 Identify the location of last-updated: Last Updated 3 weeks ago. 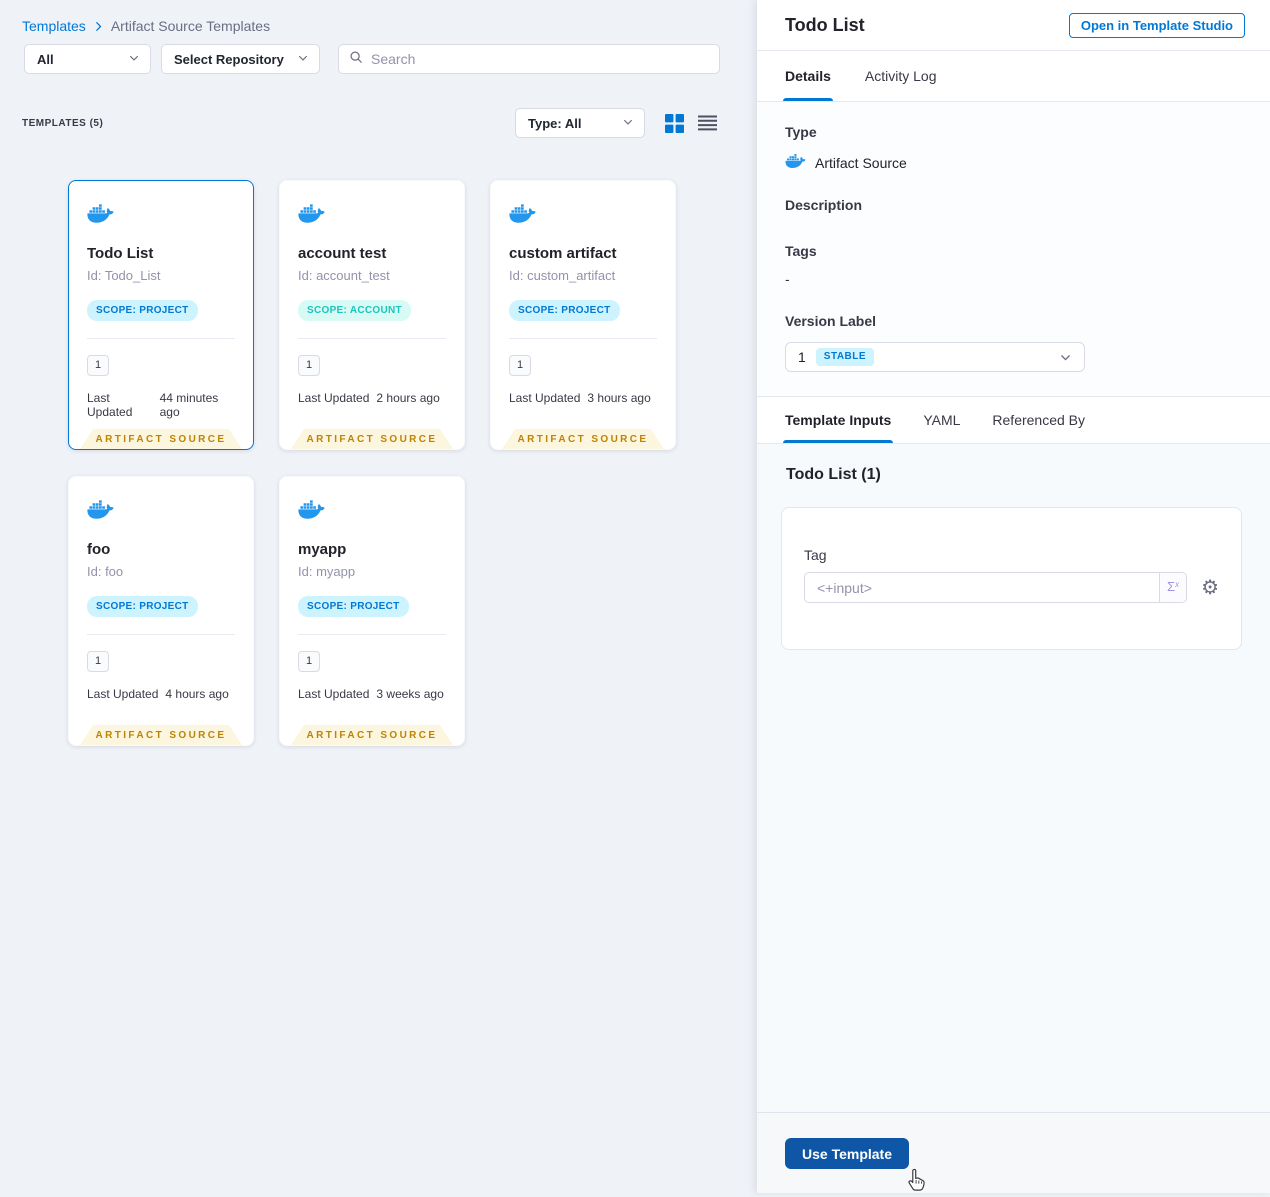
(372, 694).